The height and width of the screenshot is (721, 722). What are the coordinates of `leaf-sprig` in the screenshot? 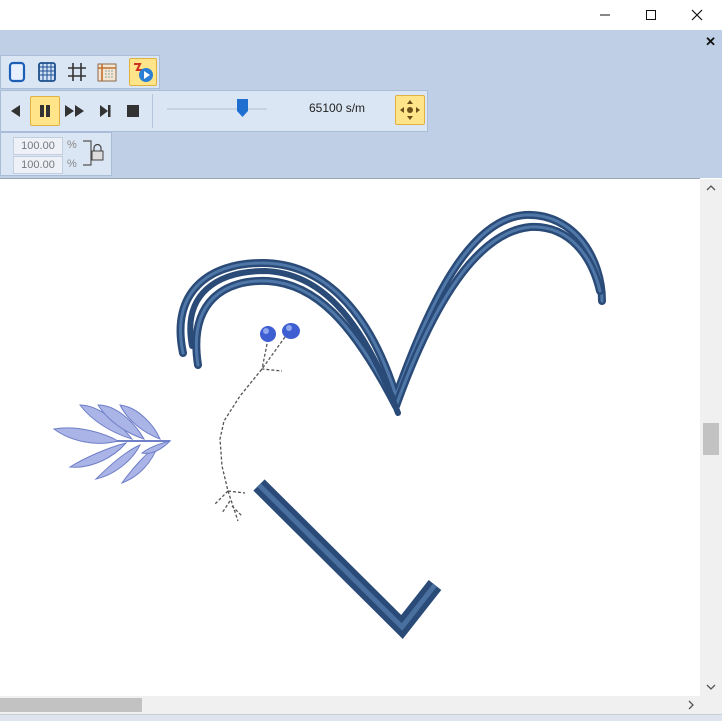 It's located at (112, 444).